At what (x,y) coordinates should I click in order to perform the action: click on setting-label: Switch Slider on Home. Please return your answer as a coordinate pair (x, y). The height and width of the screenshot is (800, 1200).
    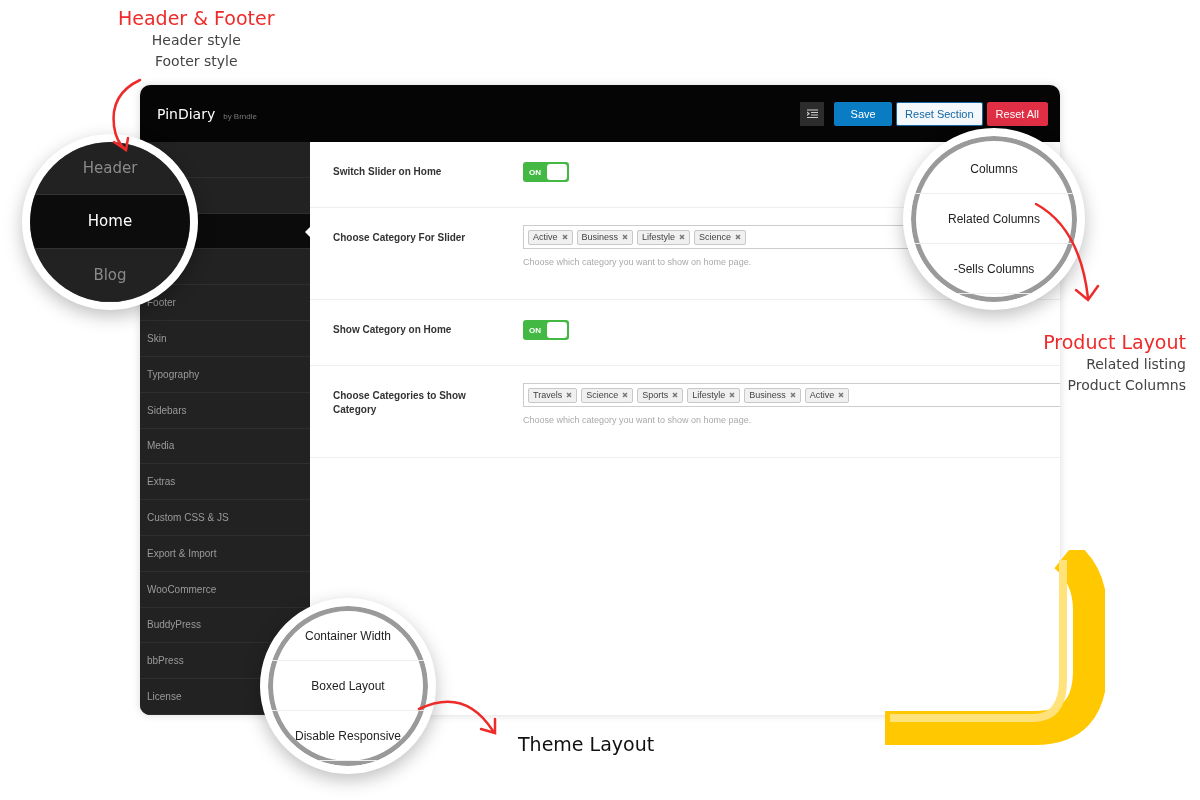
    Looking at the image, I should click on (388, 172).